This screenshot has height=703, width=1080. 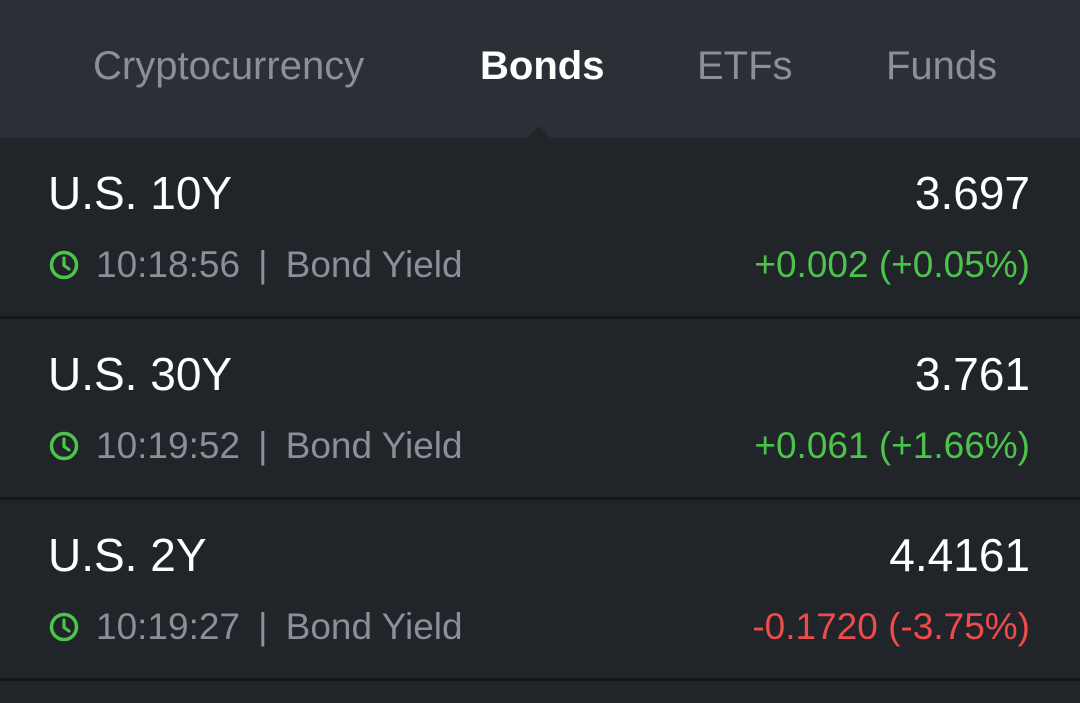 I want to click on tab-funds: Funds, so click(x=941, y=67).